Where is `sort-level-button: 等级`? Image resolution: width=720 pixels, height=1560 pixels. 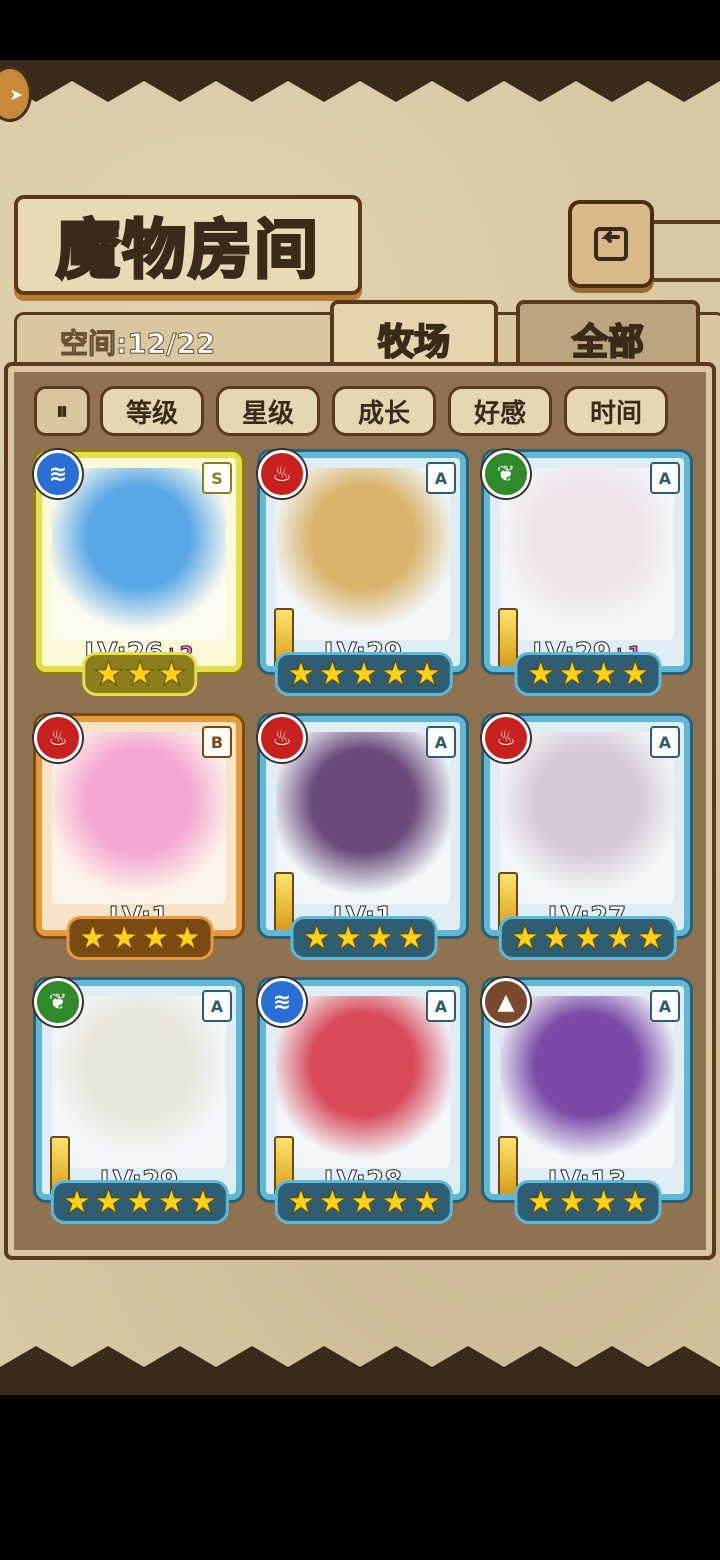
sort-level-button: 等级 is located at coordinates (152, 411).